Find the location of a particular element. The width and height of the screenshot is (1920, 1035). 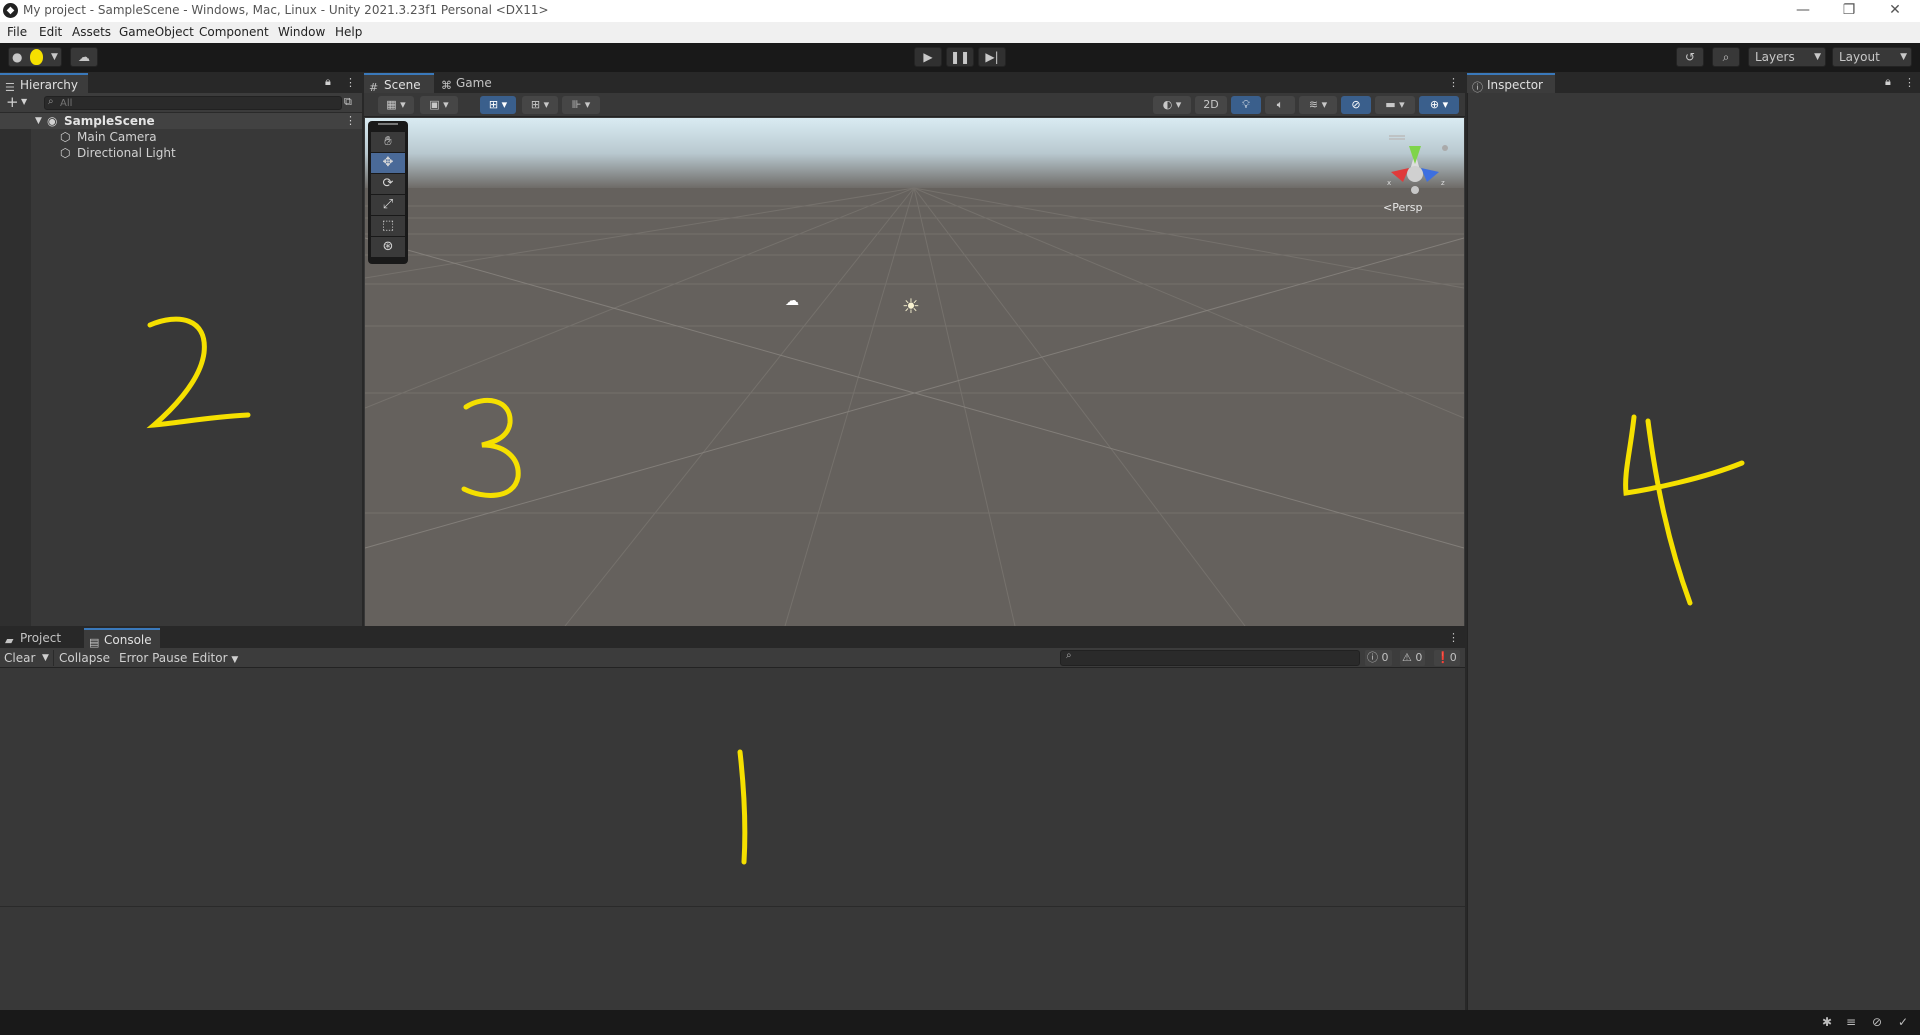

scene-row: ▼ ◉ SampleScene ⋮ is located at coordinates (181, 121).